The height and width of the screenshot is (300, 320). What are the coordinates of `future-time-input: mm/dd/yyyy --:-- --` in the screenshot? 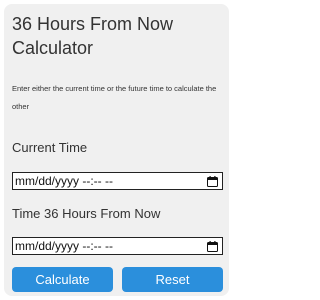 It's located at (117, 246).